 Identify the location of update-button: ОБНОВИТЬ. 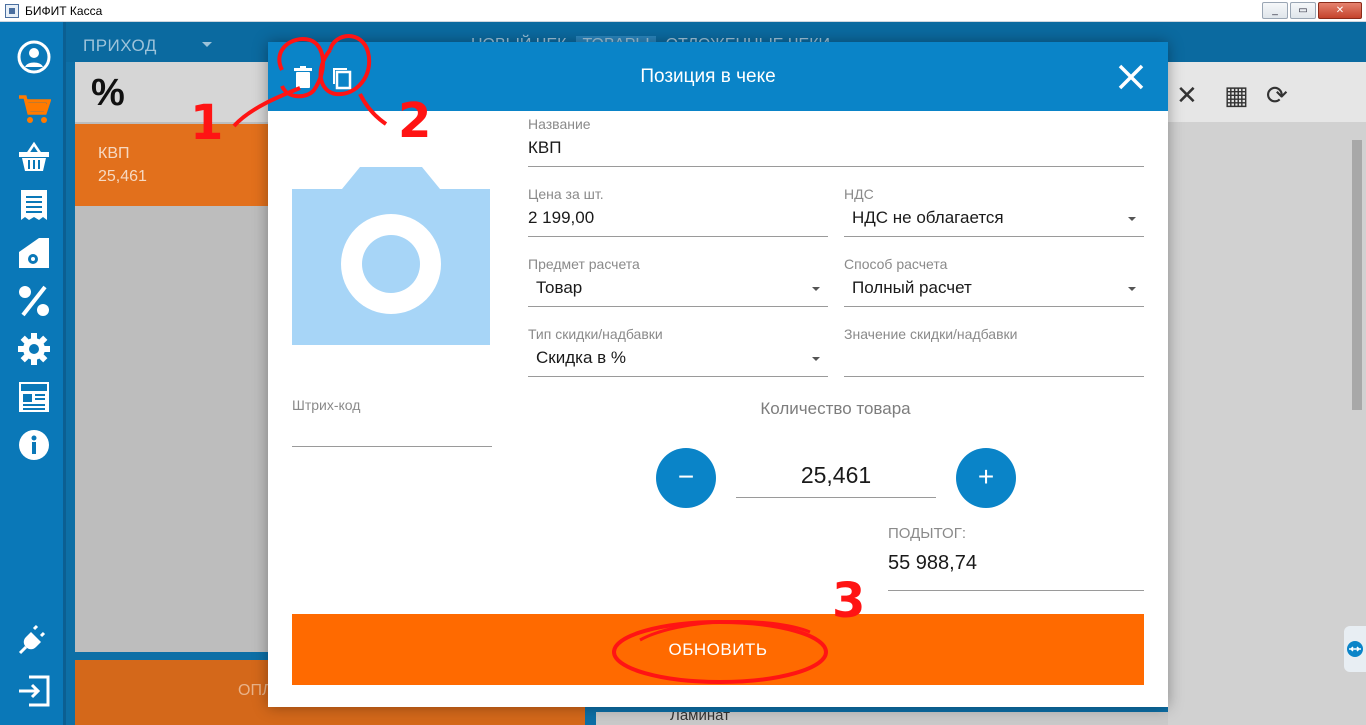
(718, 649).